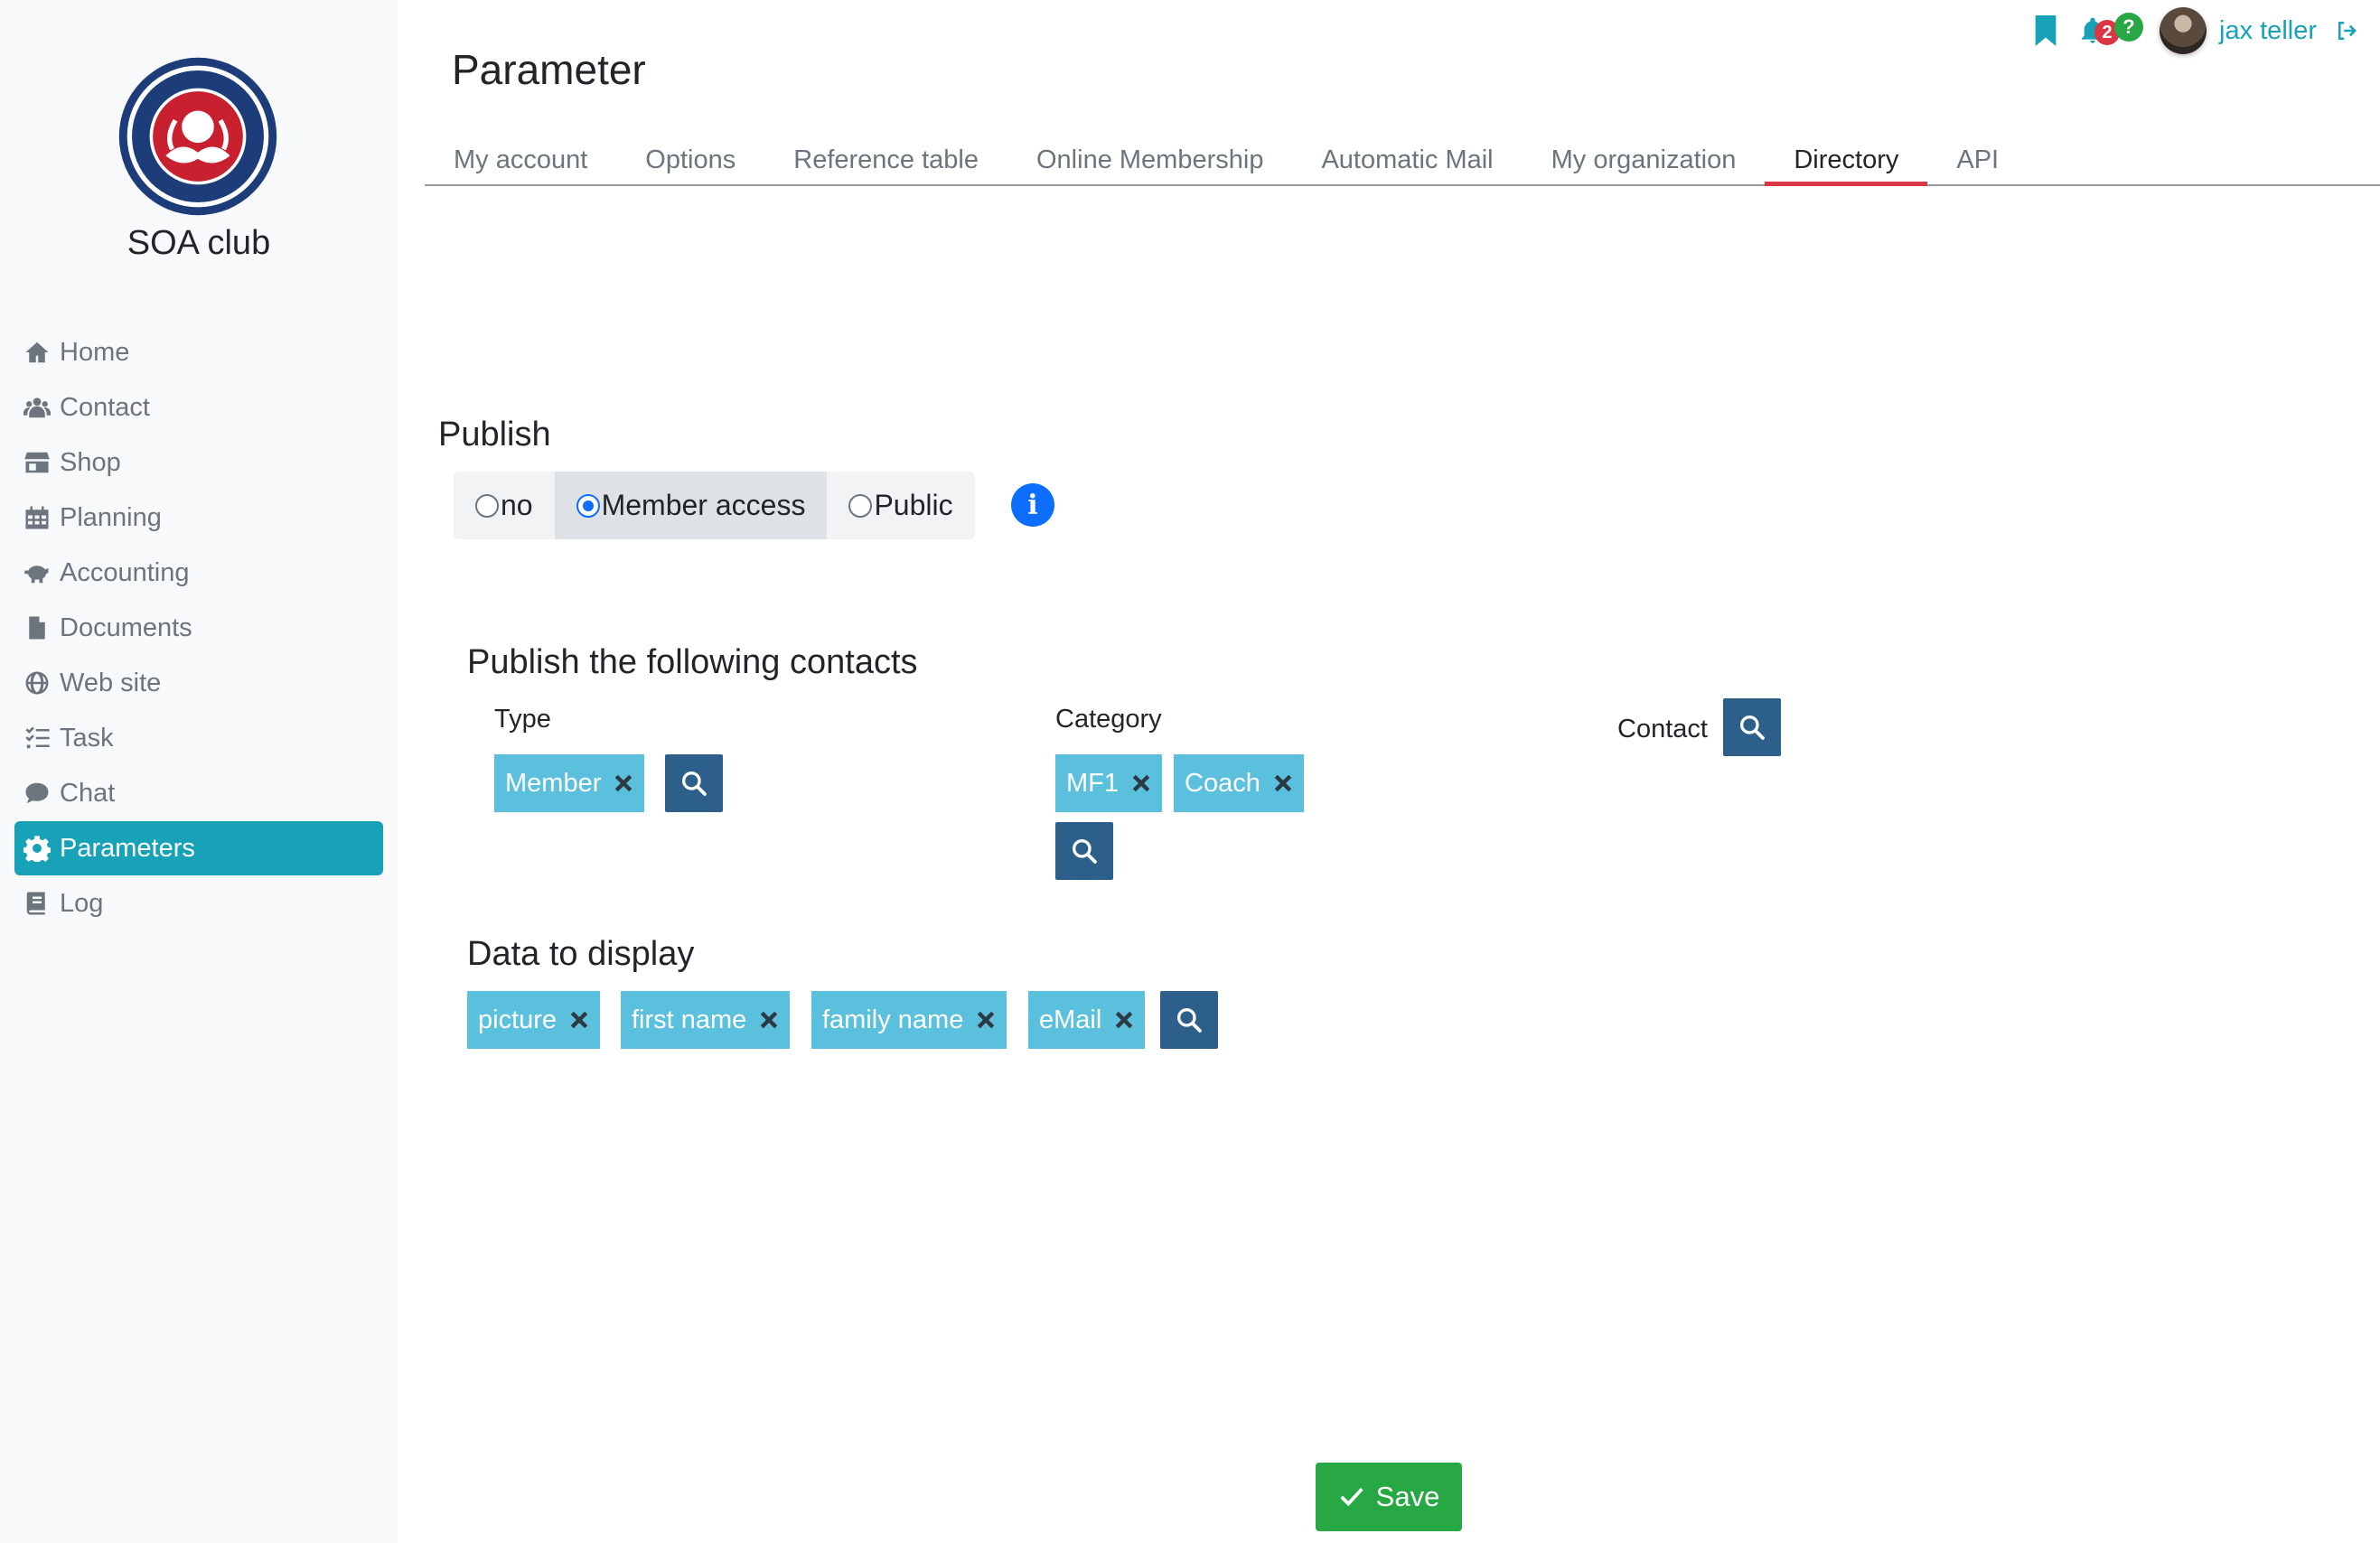 The image size is (2380, 1543). Describe the element at coordinates (111, 517) in the screenshot. I see `sidebar-item-label: Planning` at that location.